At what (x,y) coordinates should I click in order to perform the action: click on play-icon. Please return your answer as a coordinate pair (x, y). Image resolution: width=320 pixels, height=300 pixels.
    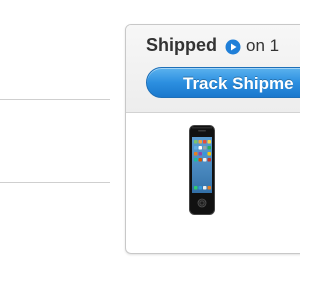
    Looking at the image, I should click on (233, 47).